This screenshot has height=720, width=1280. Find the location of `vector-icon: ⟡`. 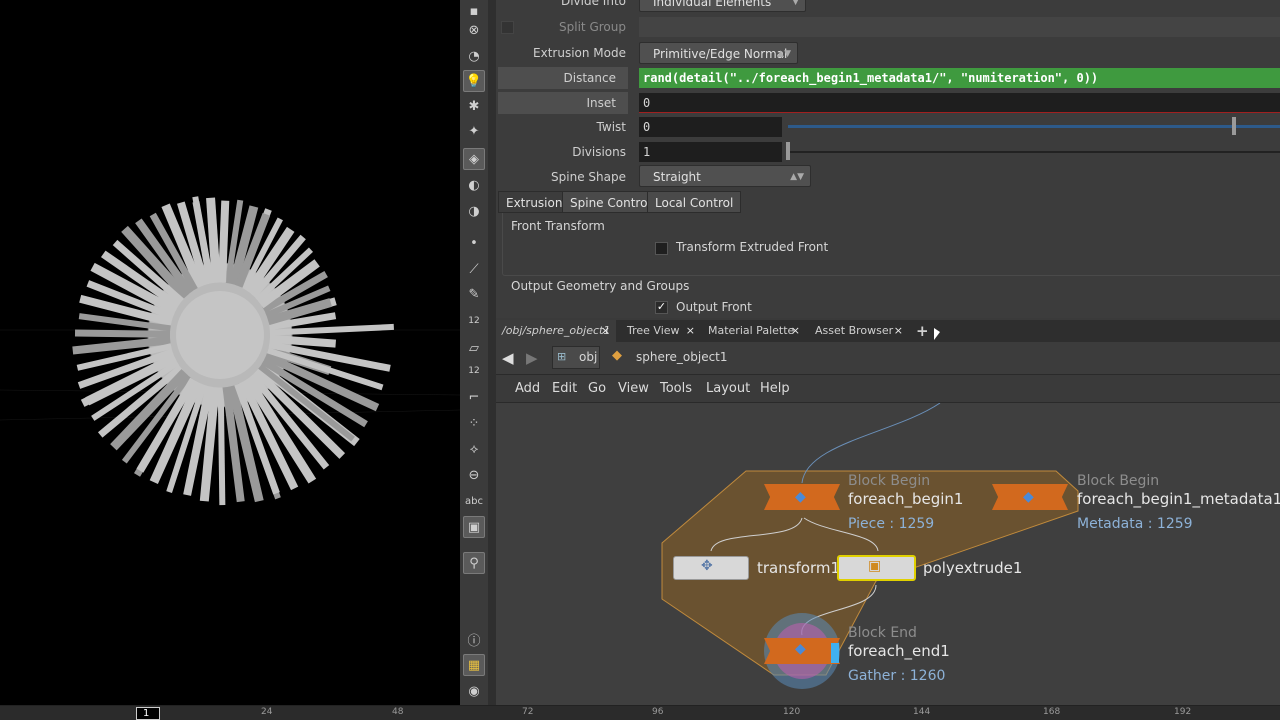

vector-icon: ⟡ is located at coordinates (474, 449).